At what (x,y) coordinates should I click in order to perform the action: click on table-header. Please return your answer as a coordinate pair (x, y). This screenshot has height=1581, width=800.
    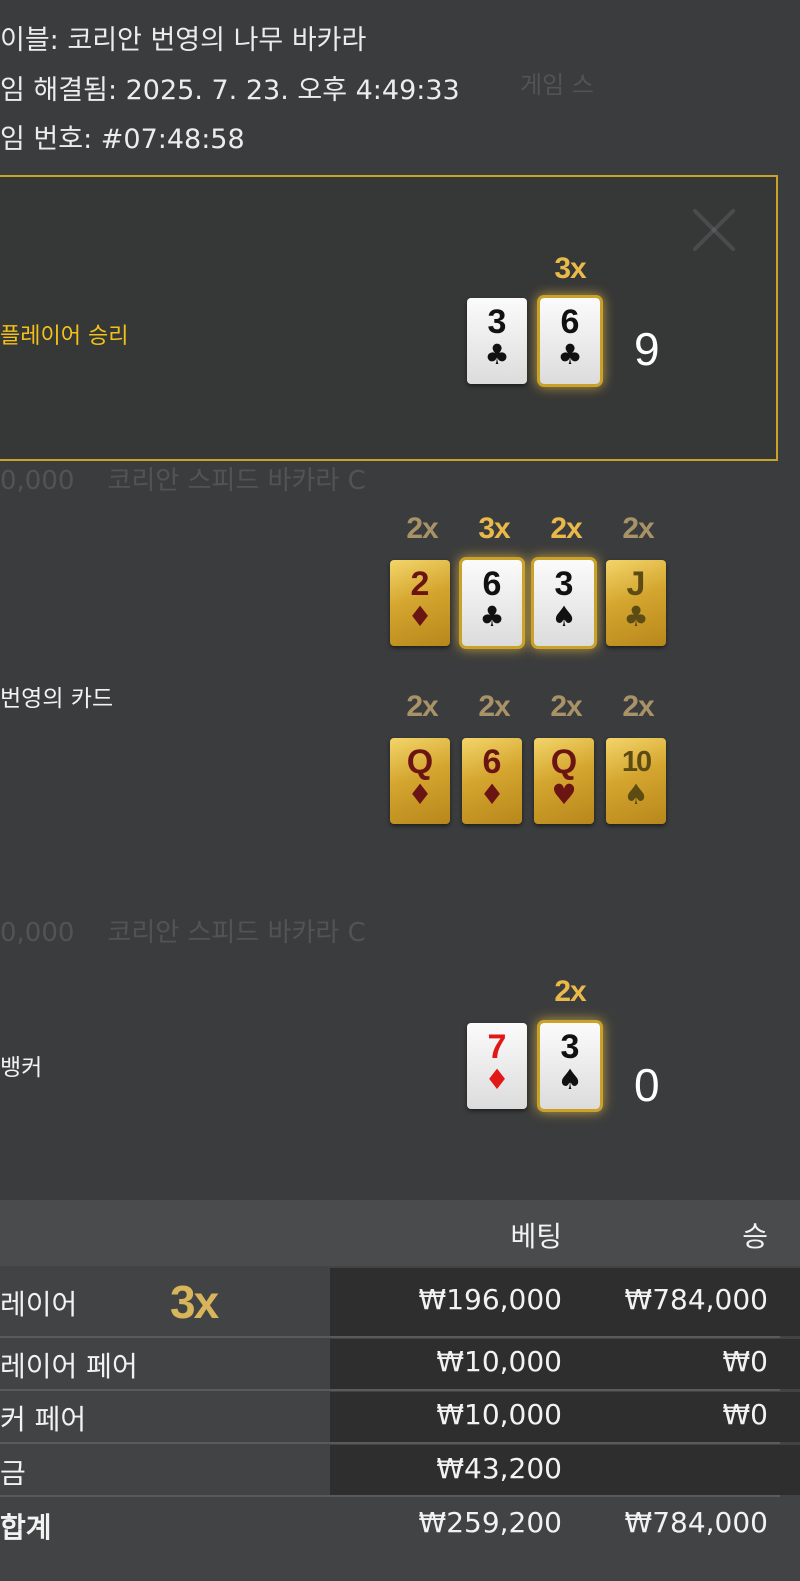
    Looking at the image, I should click on (400, 1233).